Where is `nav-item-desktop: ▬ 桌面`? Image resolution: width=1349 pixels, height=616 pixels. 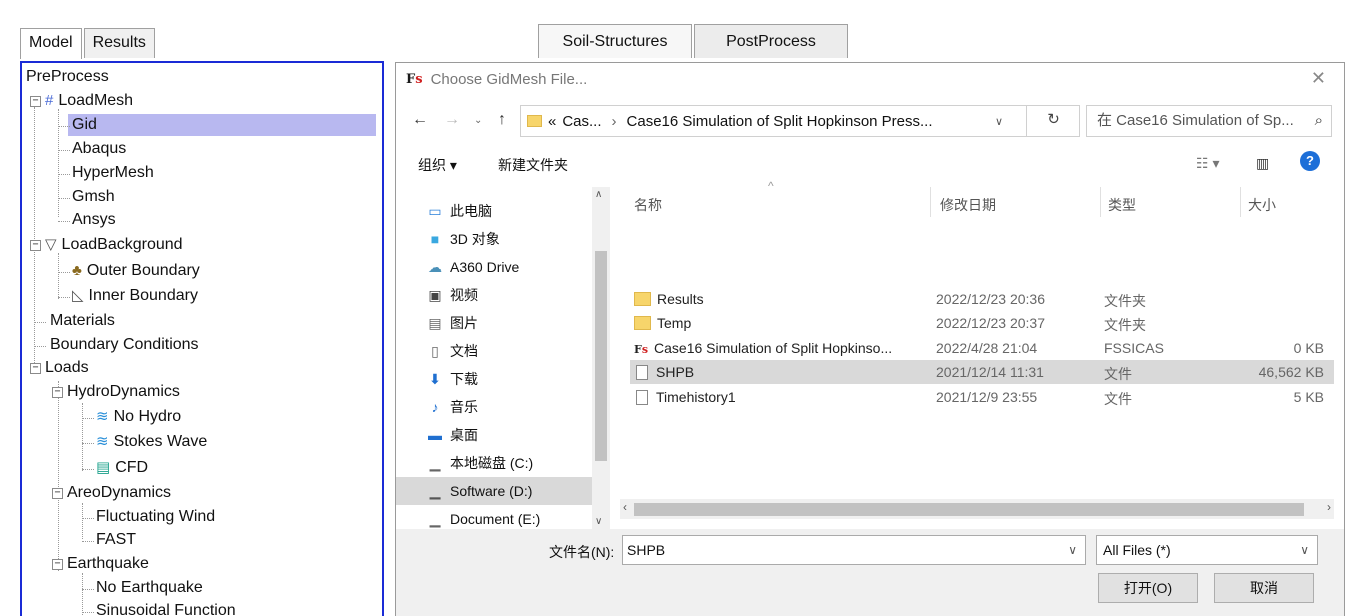 nav-item-desktop: ▬ 桌面 is located at coordinates (494, 435).